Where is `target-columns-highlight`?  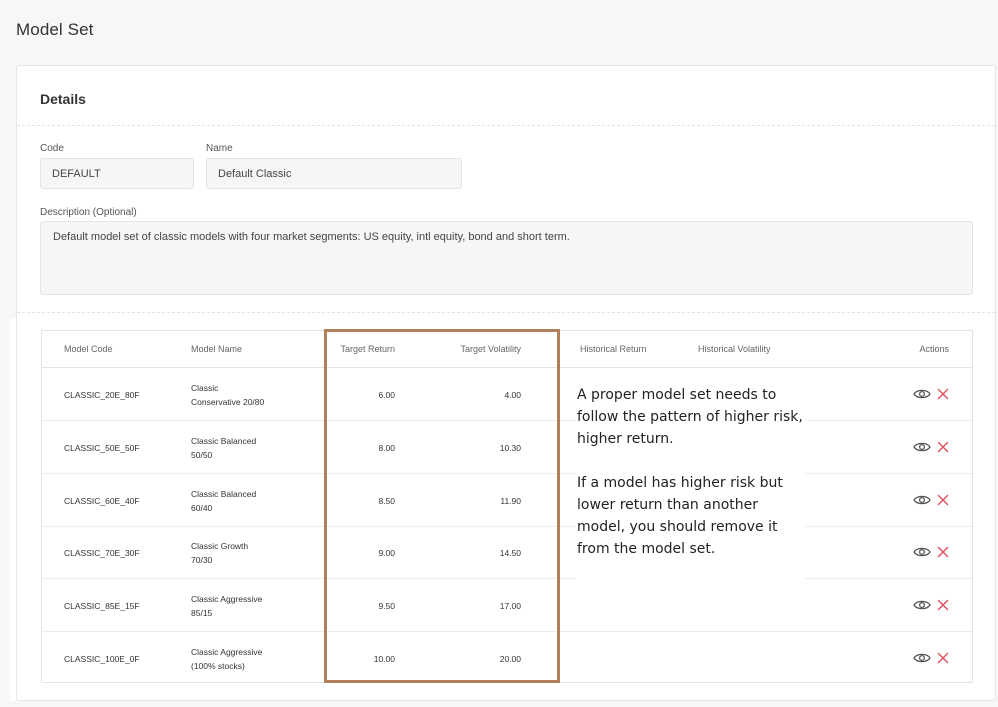 target-columns-highlight is located at coordinates (442, 506).